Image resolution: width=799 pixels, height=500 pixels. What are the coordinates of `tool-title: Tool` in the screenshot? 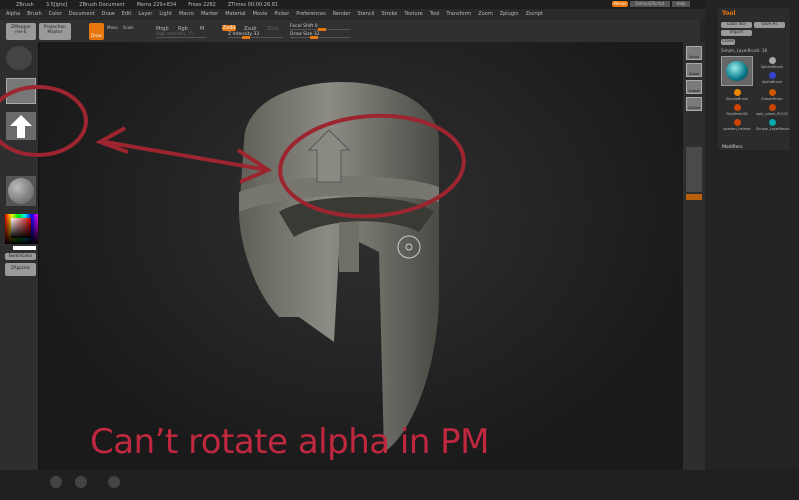 It's located at (729, 13).